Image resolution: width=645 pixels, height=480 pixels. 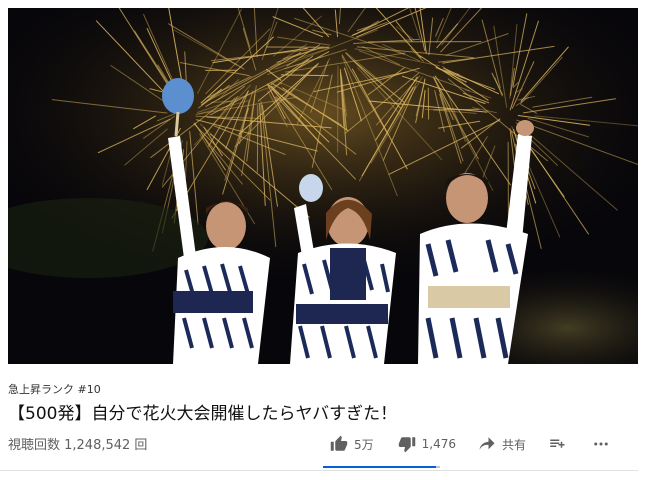 What do you see at coordinates (78, 445) in the screenshot?
I see `view-count: 視聴回数 1,248,542 回` at bounding box center [78, 445].